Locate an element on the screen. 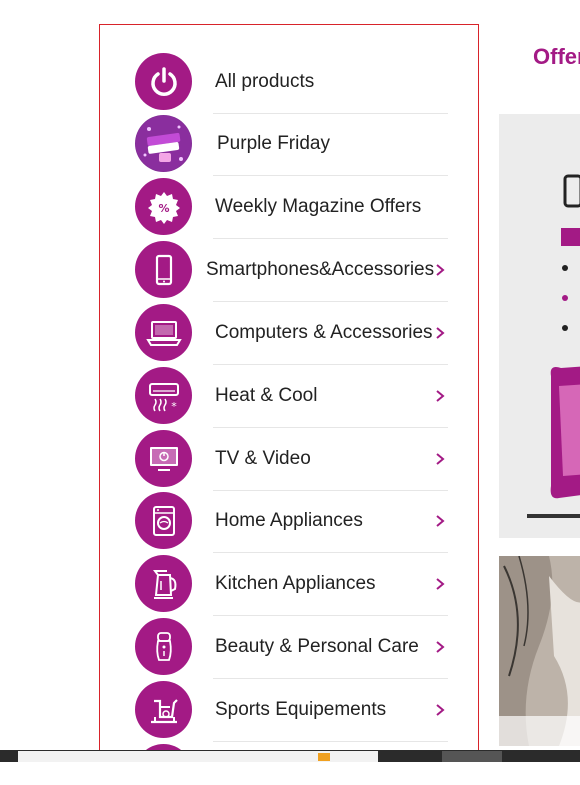 The width and height of the screenshot is (580, 785). menu-item-label: Heat & Cool is located at coordinates (266, 395).